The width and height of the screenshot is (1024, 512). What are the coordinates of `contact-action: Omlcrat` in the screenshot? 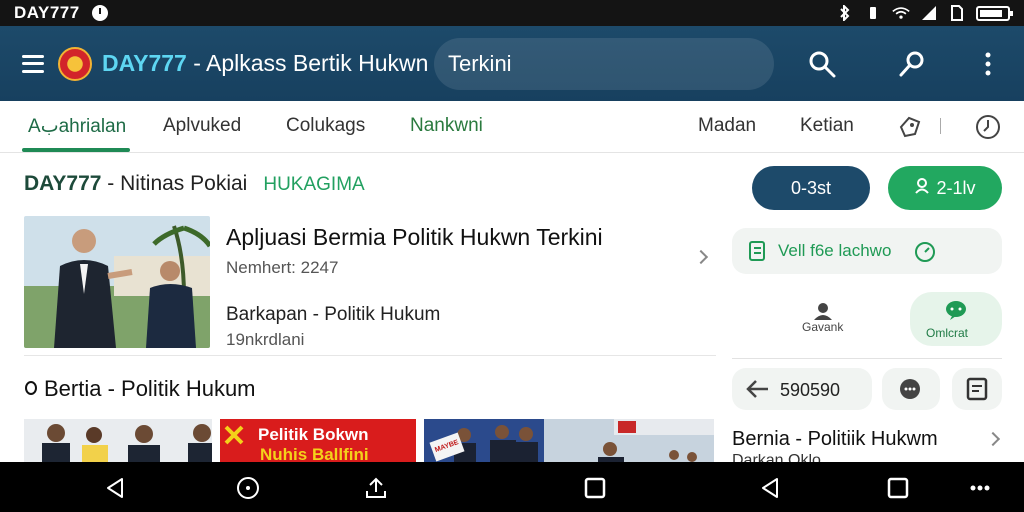 It's located at (956, 319).